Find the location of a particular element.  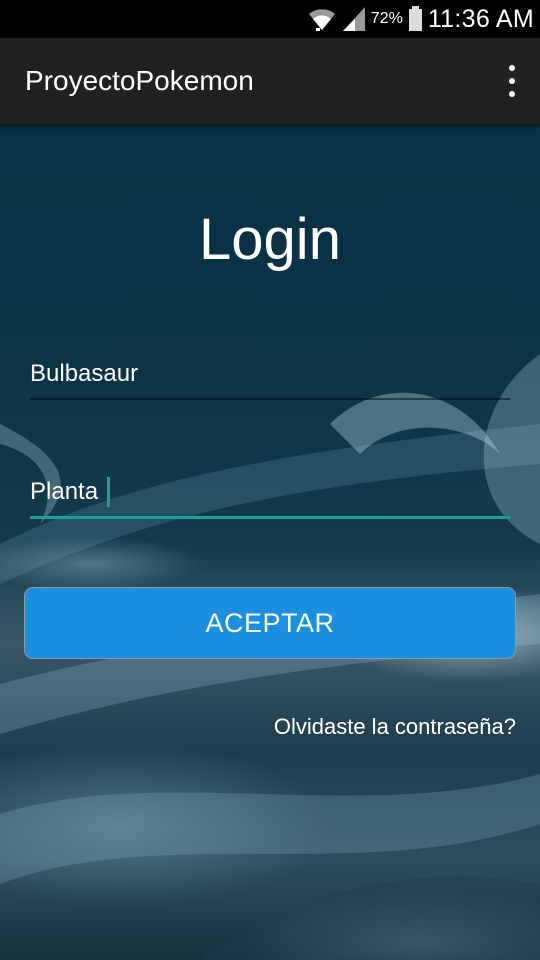

username-field is located at coordinates (270, 377).